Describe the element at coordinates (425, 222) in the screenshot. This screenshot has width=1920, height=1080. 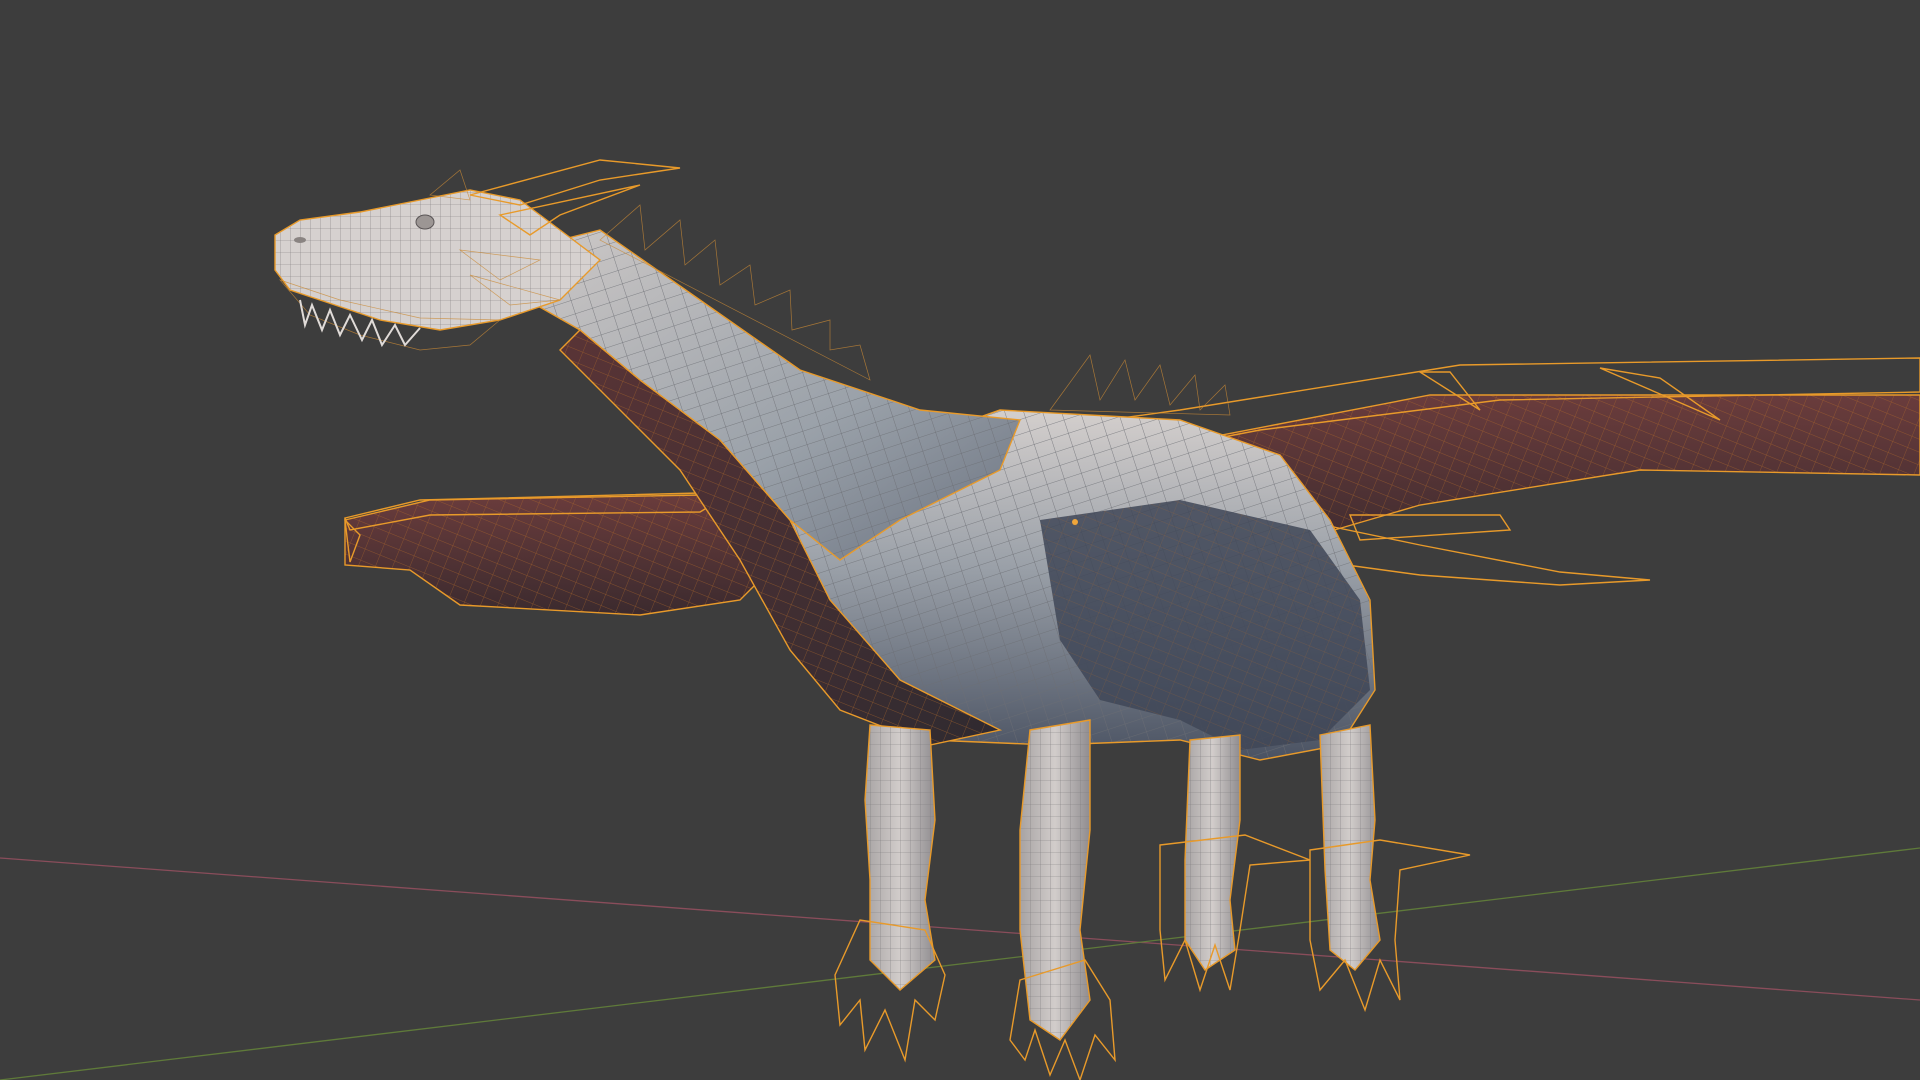
I see `dragon-eye` at that location.